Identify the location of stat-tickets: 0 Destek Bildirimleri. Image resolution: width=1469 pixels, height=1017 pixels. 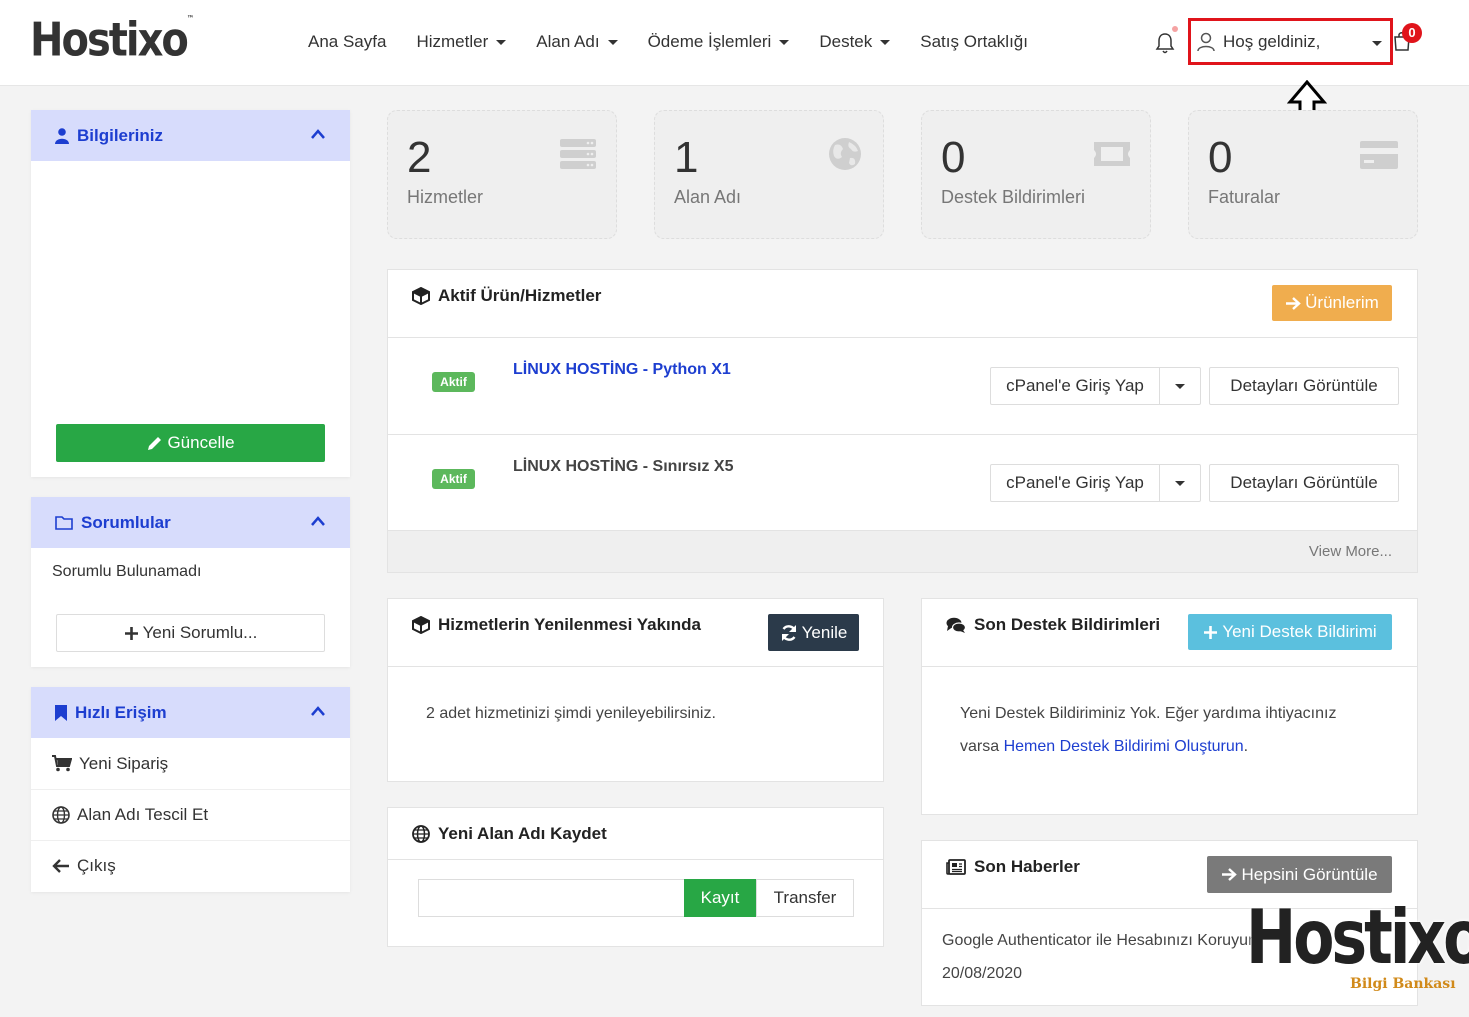
(1036, 174).